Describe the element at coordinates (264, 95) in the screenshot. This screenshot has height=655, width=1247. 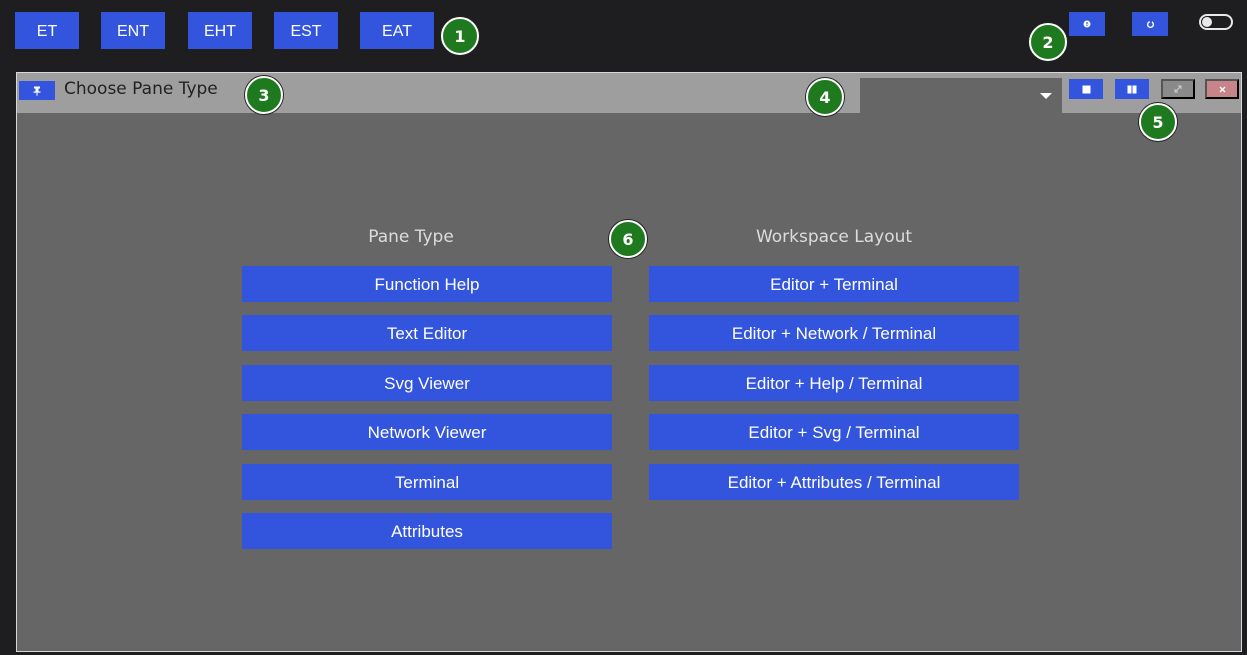
I see `annotation-badge-3: 3` at that location.